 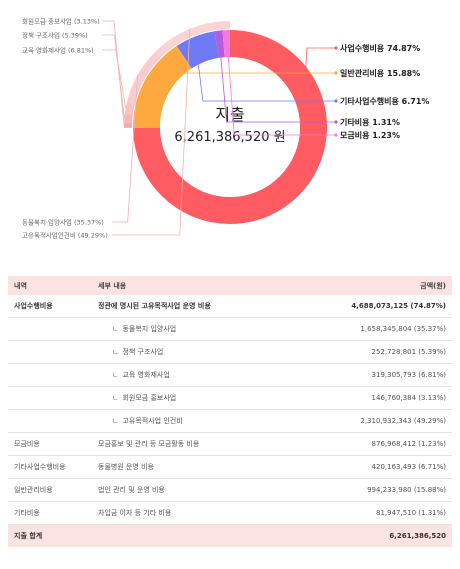 What do you see at coordinates (189, 352) in the screenshot?
I see `row-detail: ㄴ 정책 구조사업` at bounding box center [189, 352].